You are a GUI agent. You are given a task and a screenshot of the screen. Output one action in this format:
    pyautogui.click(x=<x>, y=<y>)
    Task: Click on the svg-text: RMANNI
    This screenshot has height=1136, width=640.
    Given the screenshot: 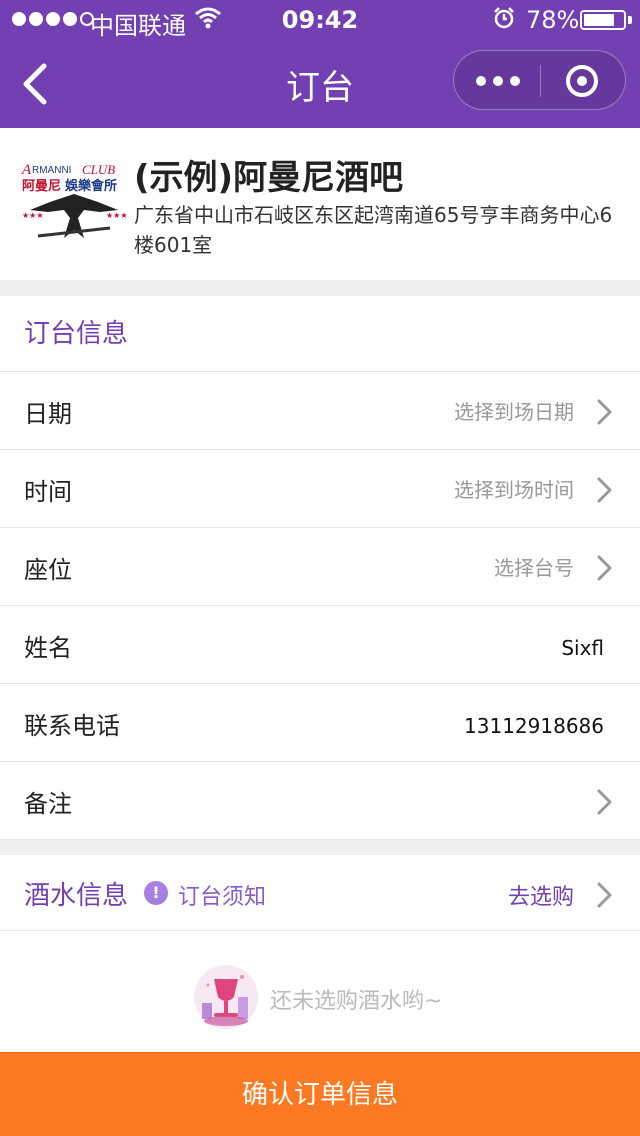 What is the action you would take?
    pyautogui.click(x=51, y=170)
    